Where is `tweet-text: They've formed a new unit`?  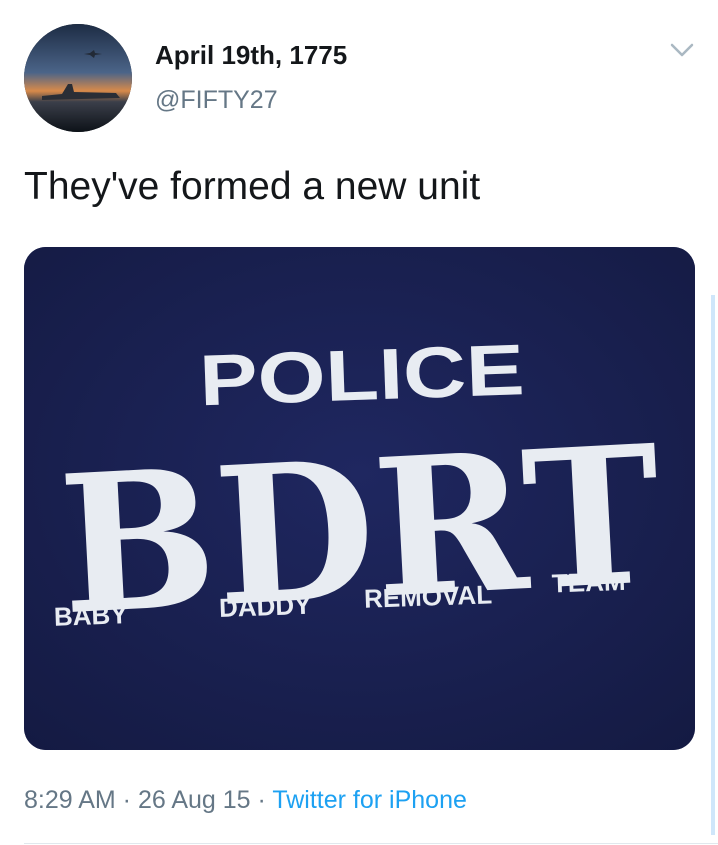
tweet-text: They've formed a new unit is located at coordinates (252, 186).